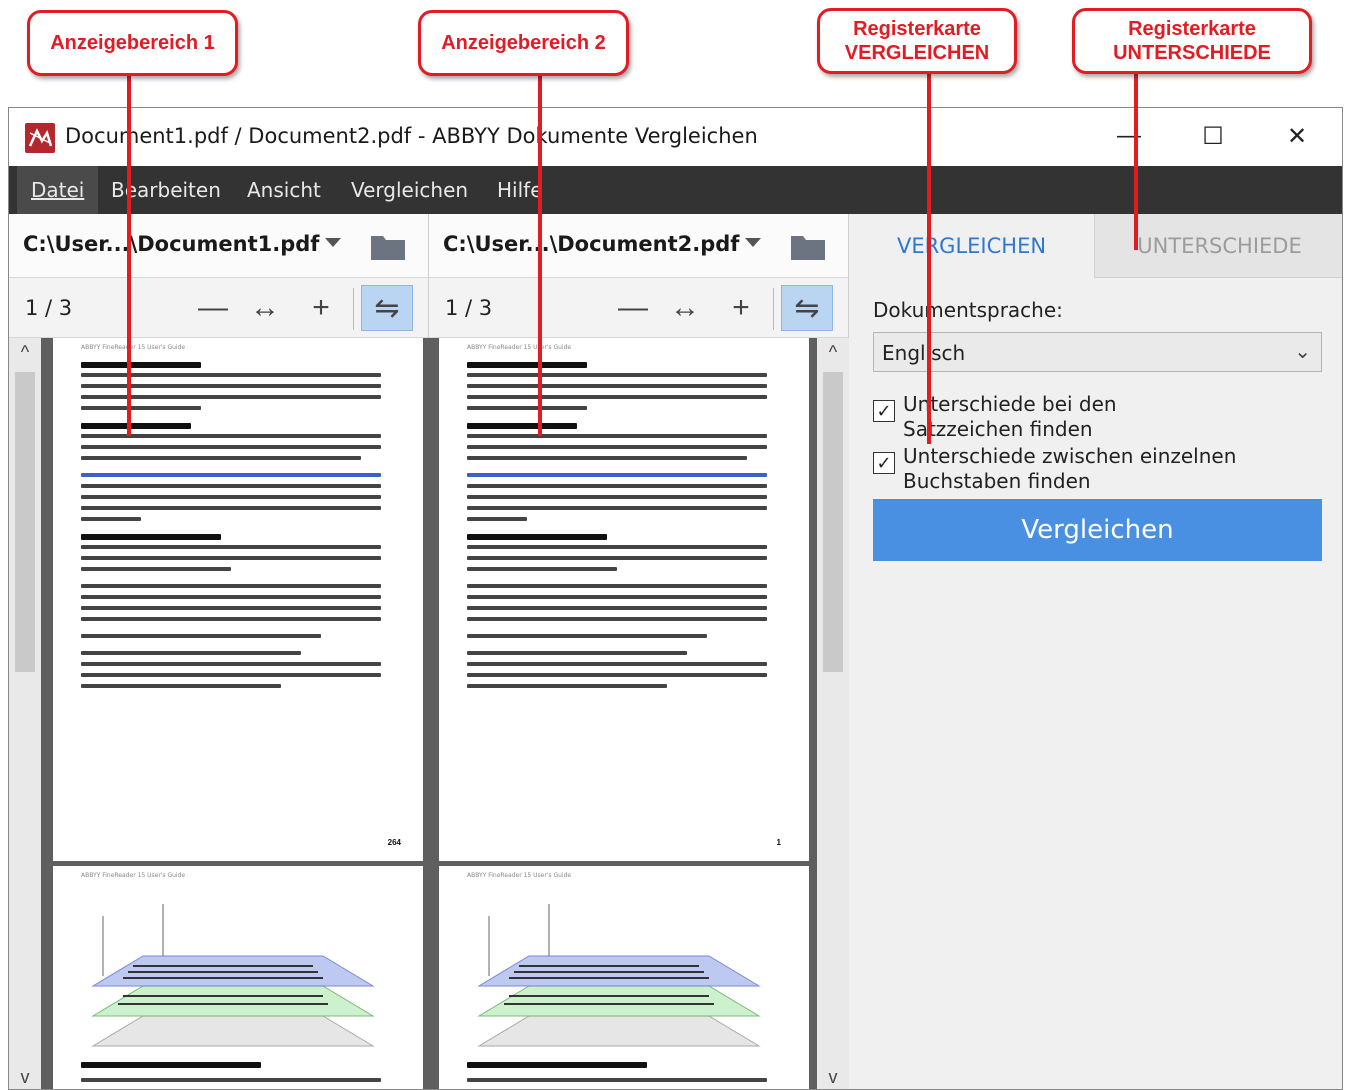 The image size is (1345, 1090). Describe the element at coordinates (520, 190) in the screenshot. I see `menu-hilfe: Hilfe` at that location.